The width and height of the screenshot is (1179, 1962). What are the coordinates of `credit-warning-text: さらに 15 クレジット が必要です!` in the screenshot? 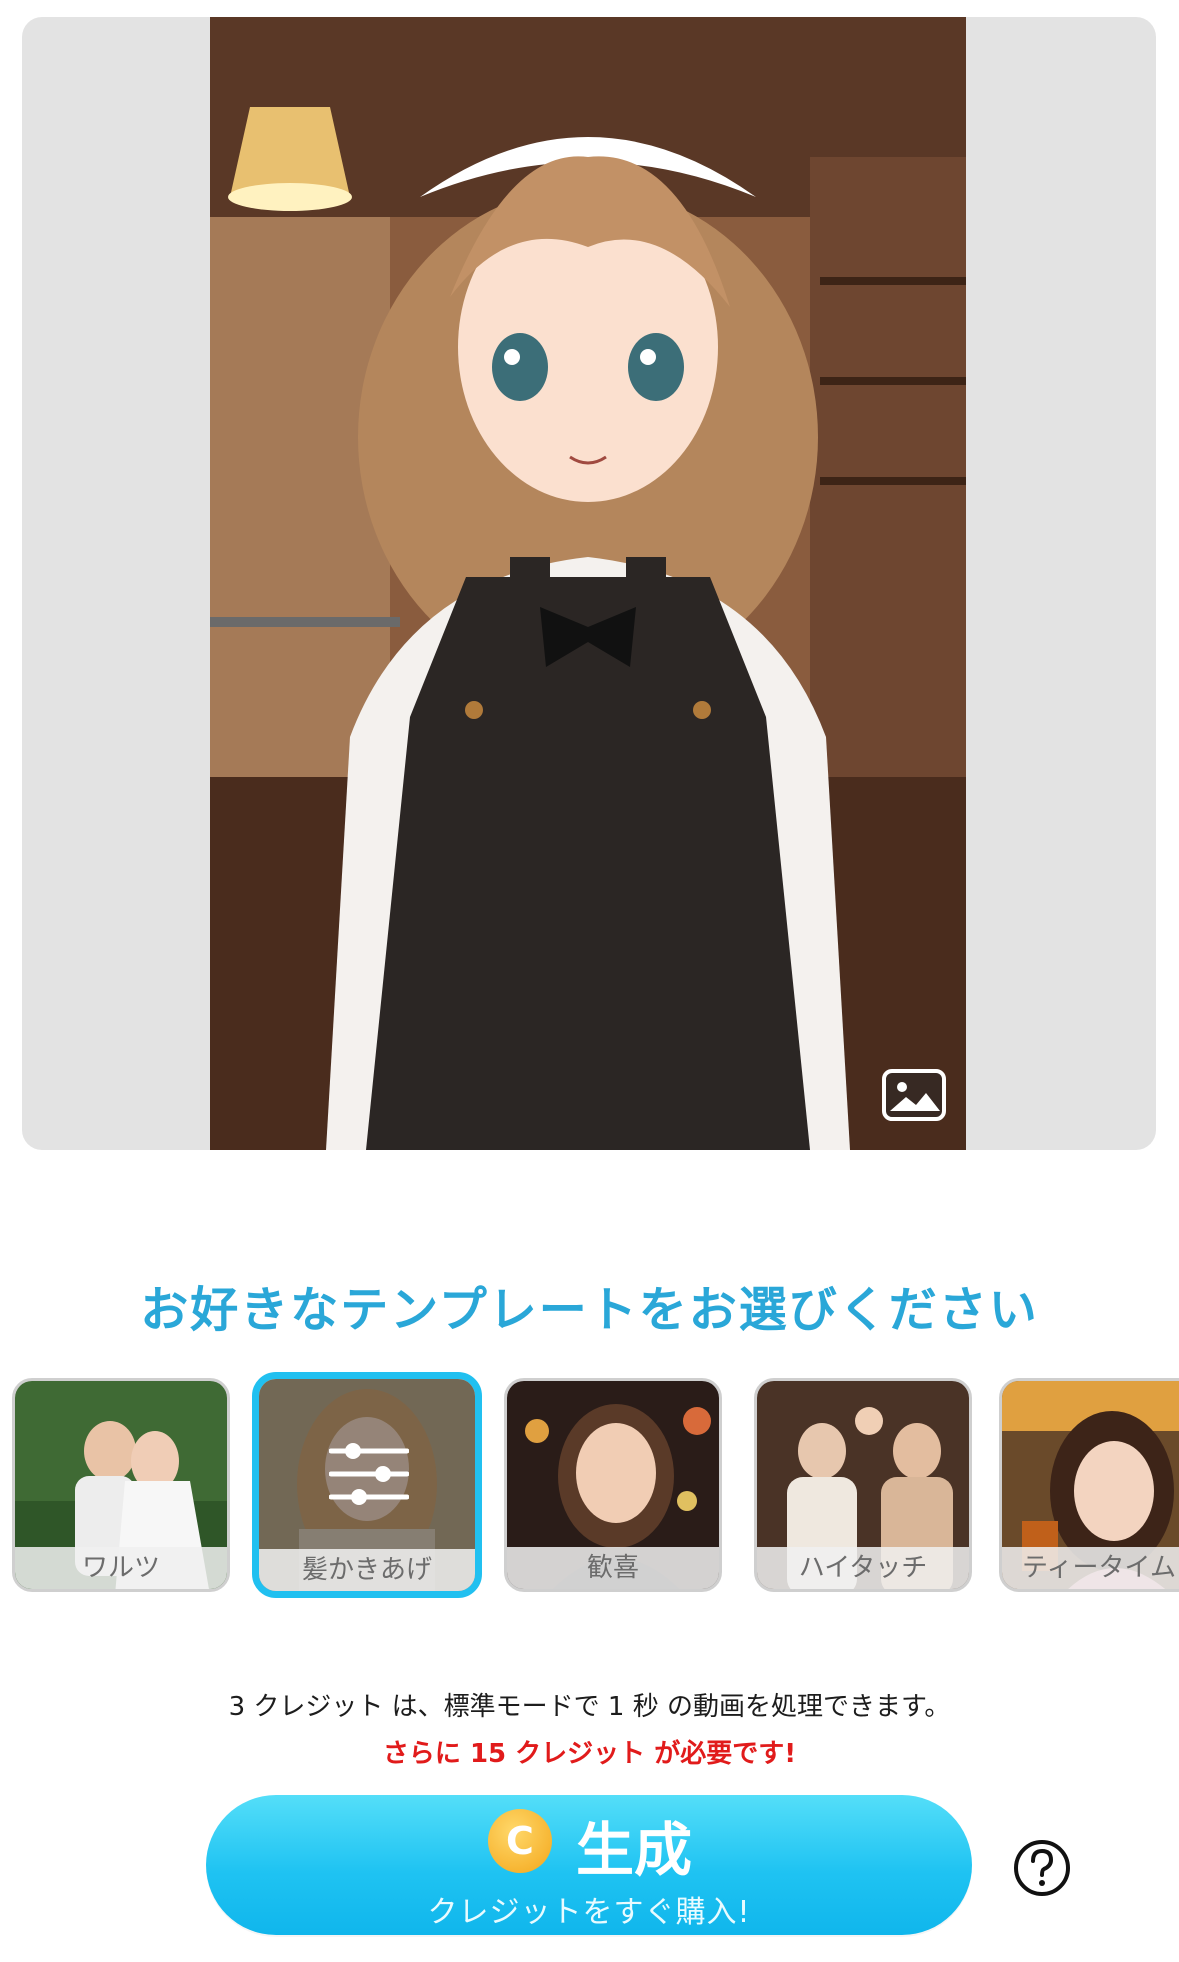 It's located at (589, 1754).